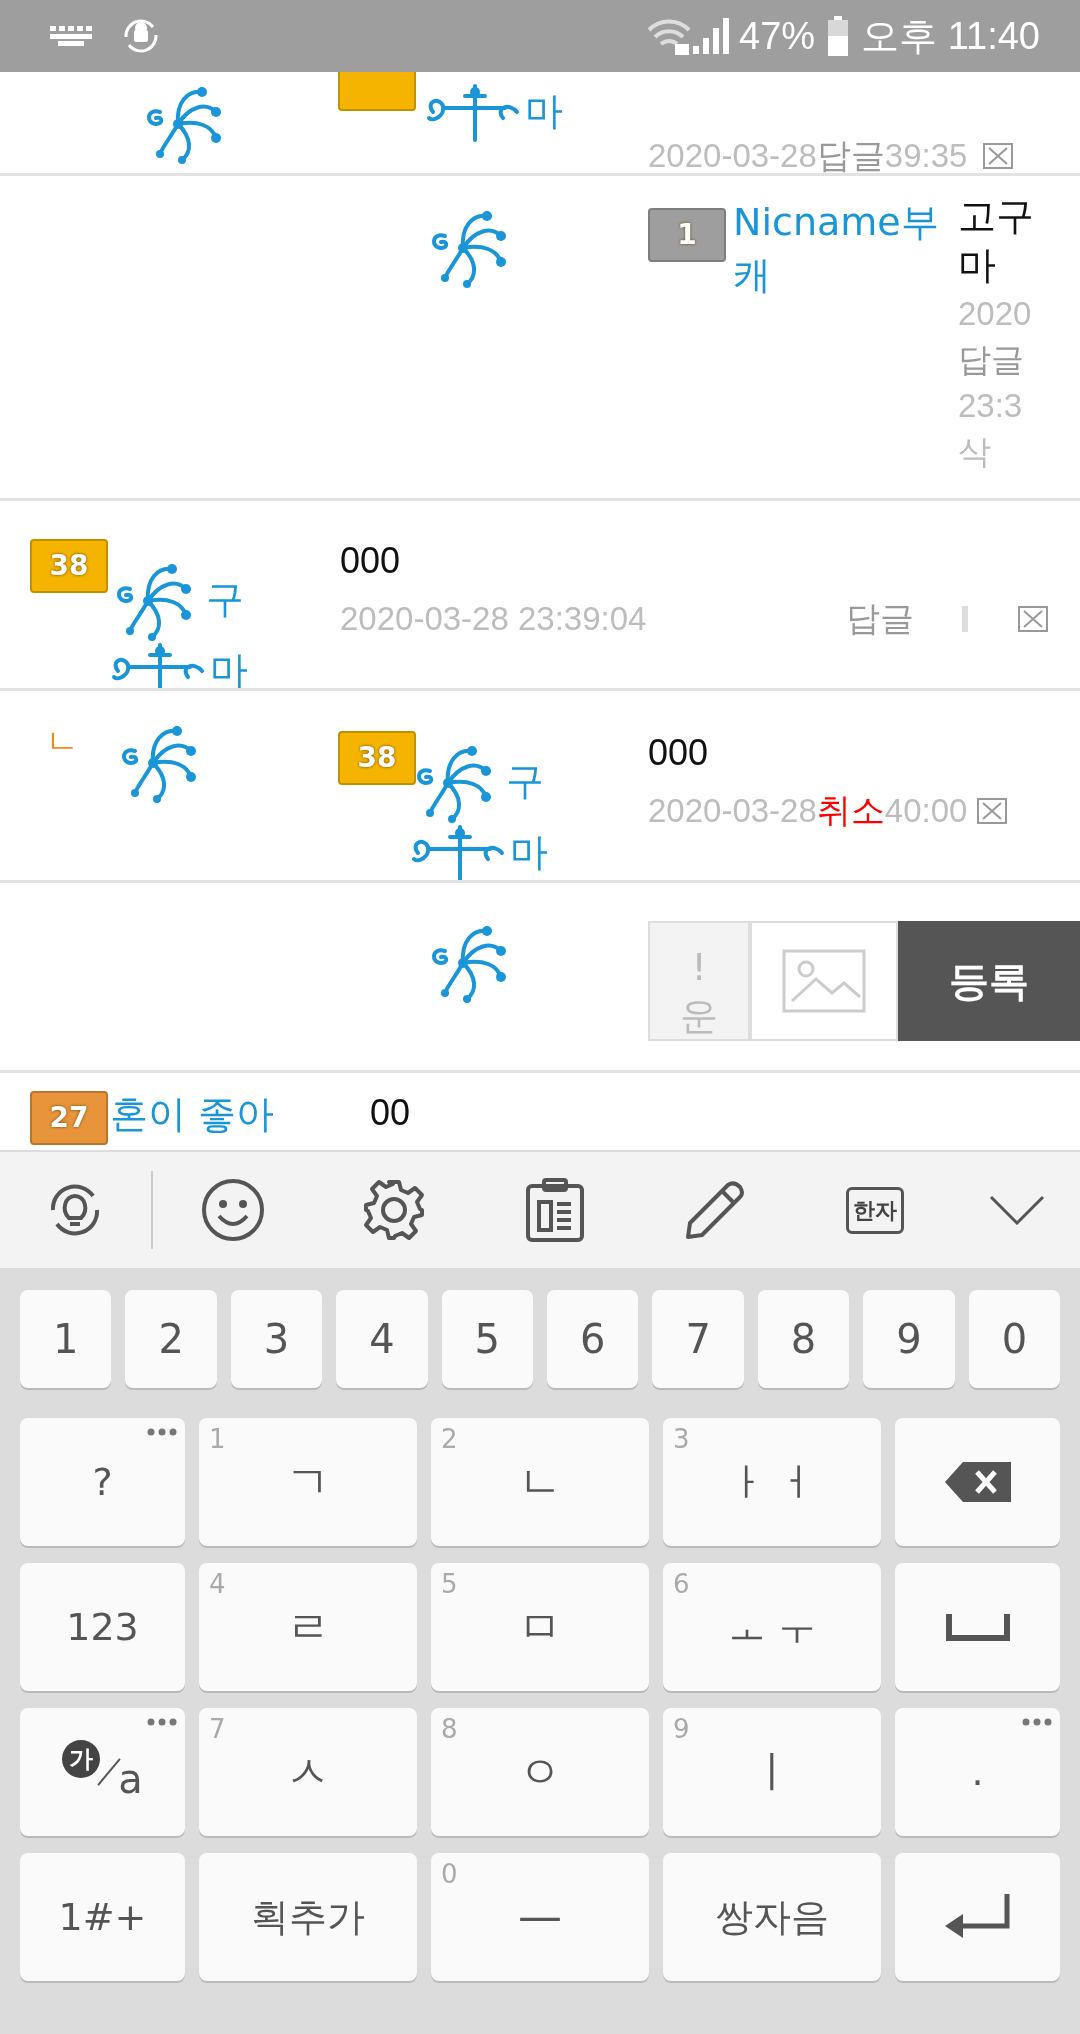 The image size is (1080, 2034). I want to click on clipboard-icon, so click(554, 1210).